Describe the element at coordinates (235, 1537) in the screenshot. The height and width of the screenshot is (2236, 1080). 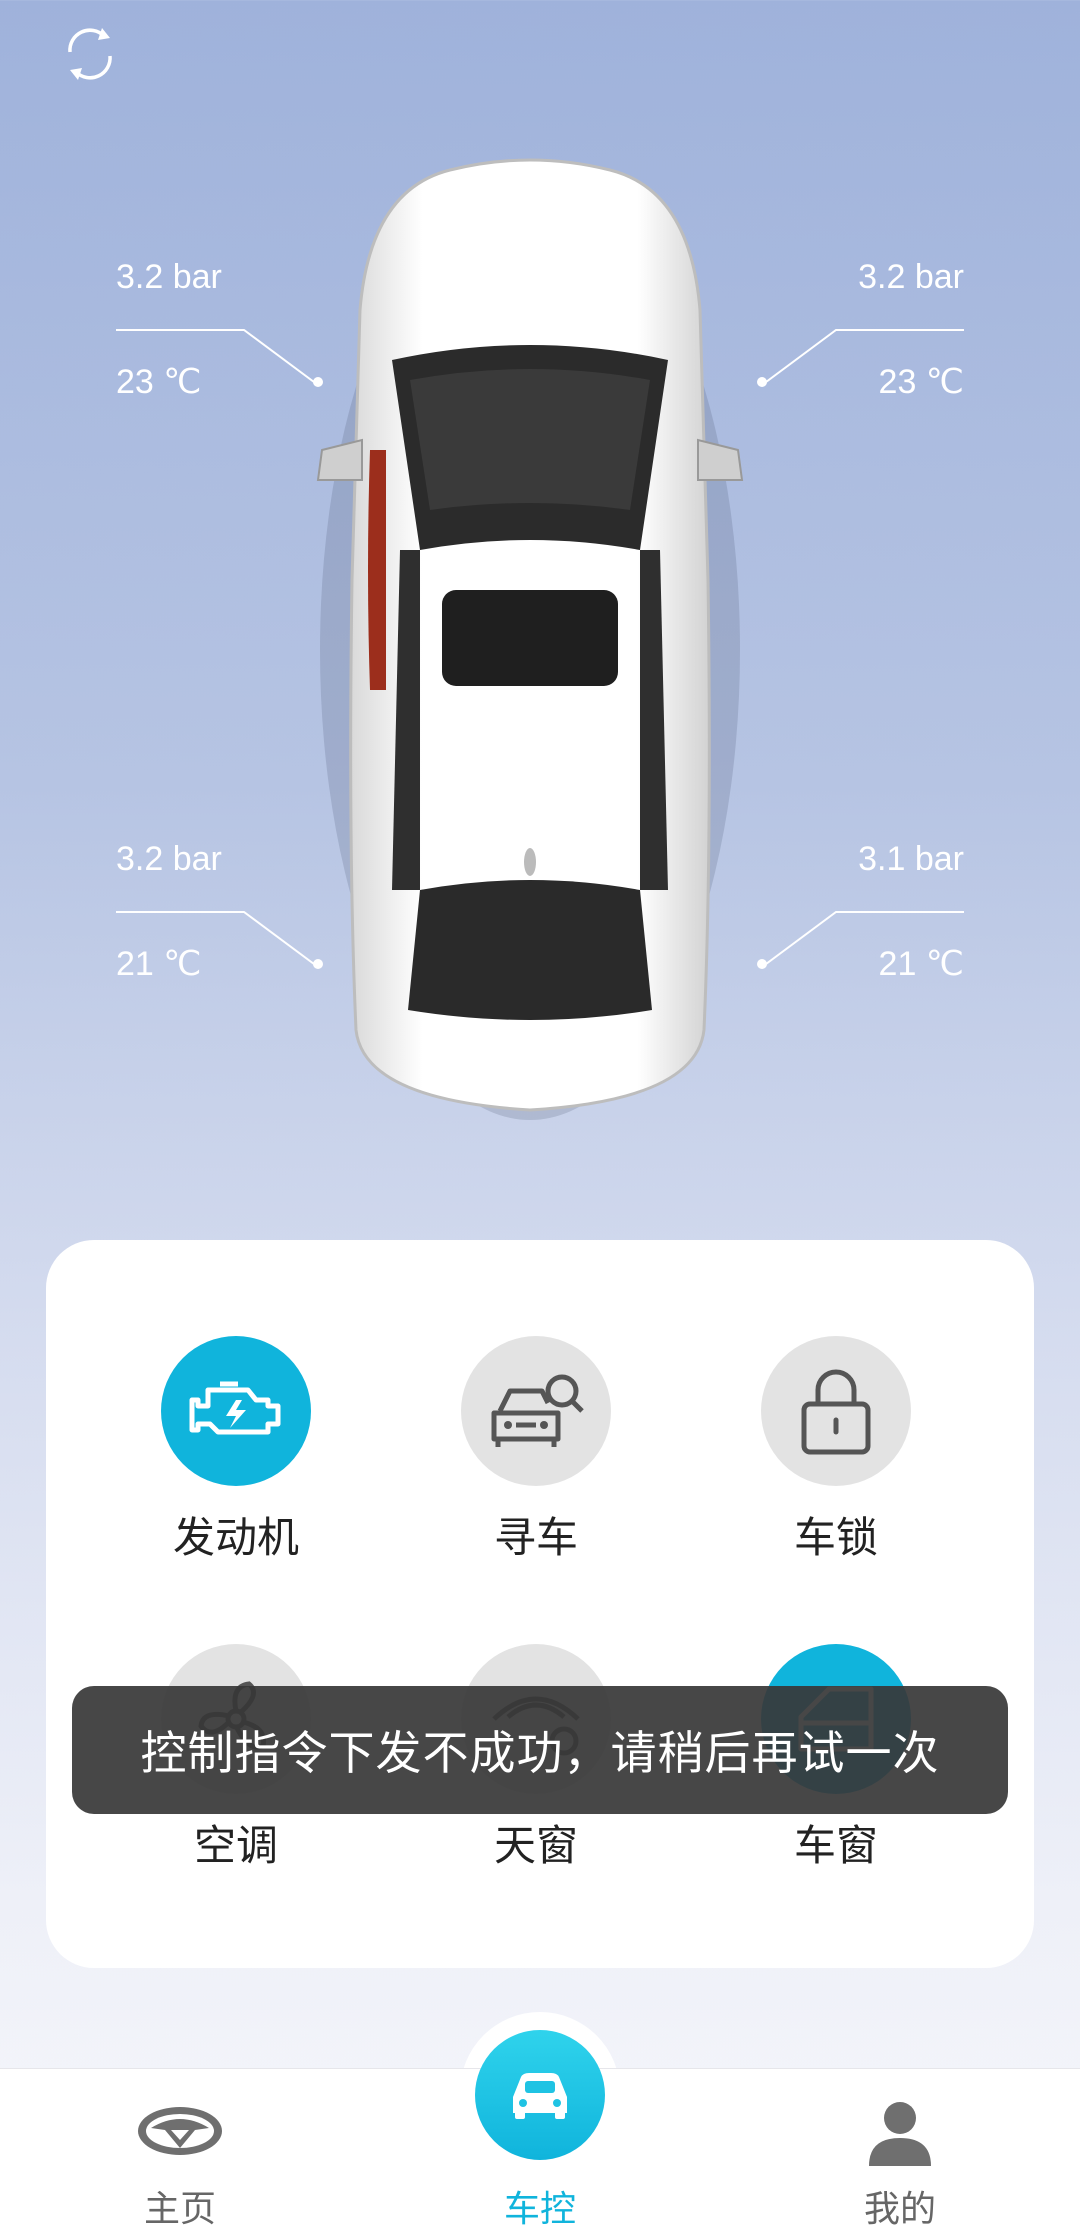
I see `control-label: 发动机` at that location.